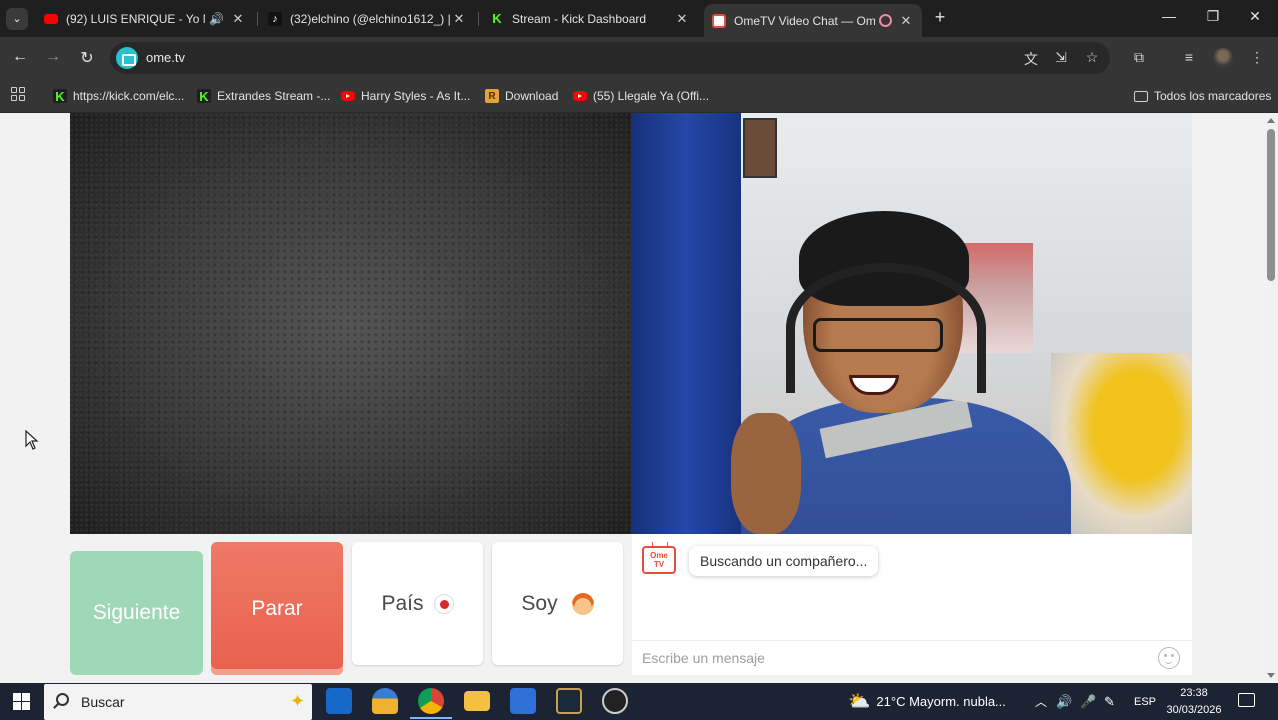  I want to click on speaker-icon: 🔊, so click(216, 19).